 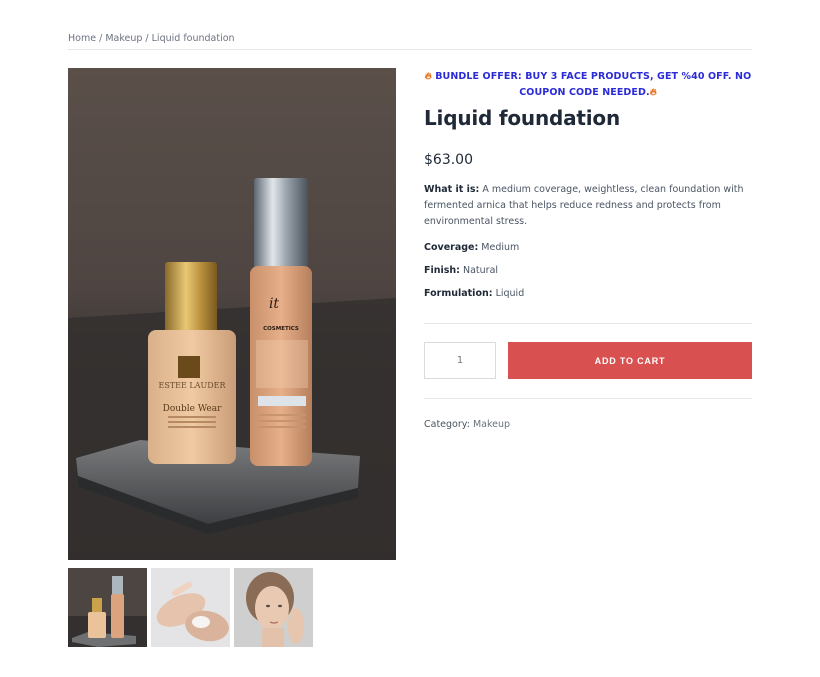 I want to click on bottle-label-cosmetics: COSMETICS, so click(x=281, y=329).